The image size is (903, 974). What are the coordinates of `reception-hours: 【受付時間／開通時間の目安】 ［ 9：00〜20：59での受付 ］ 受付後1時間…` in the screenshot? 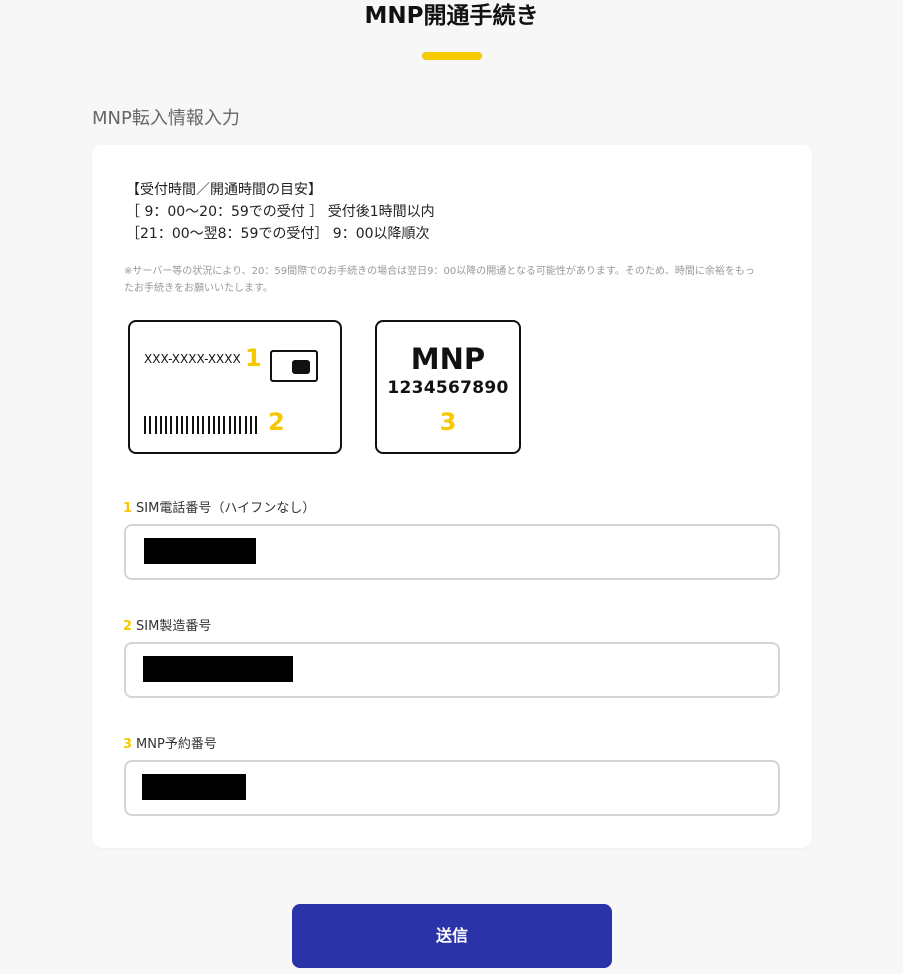 It's located at (280, 212).